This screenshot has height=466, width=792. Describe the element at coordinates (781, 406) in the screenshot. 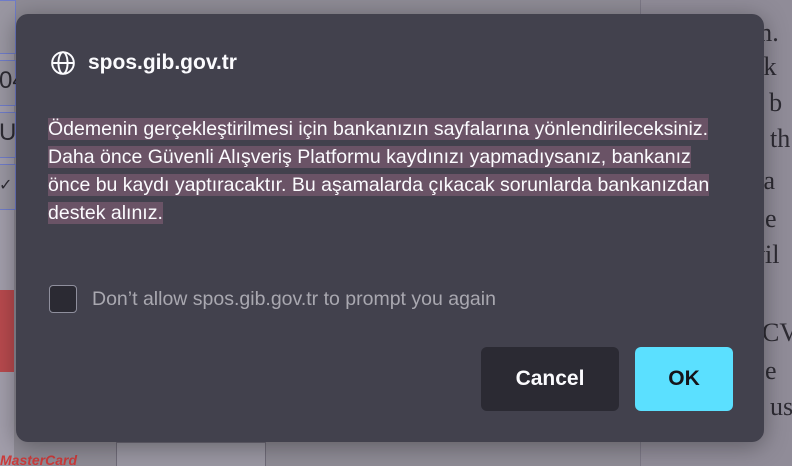

I see `background-text: us` at that location.